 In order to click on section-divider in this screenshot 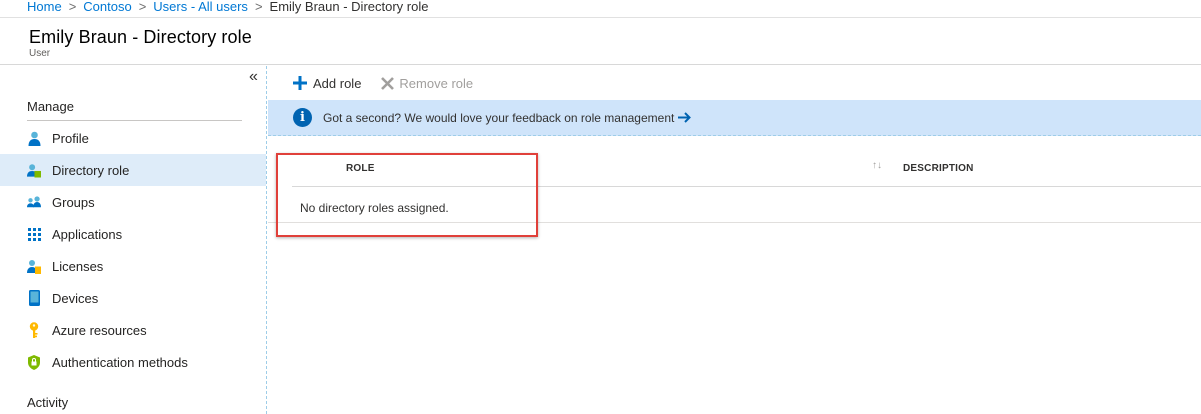, I will do `click(134, 120)`.